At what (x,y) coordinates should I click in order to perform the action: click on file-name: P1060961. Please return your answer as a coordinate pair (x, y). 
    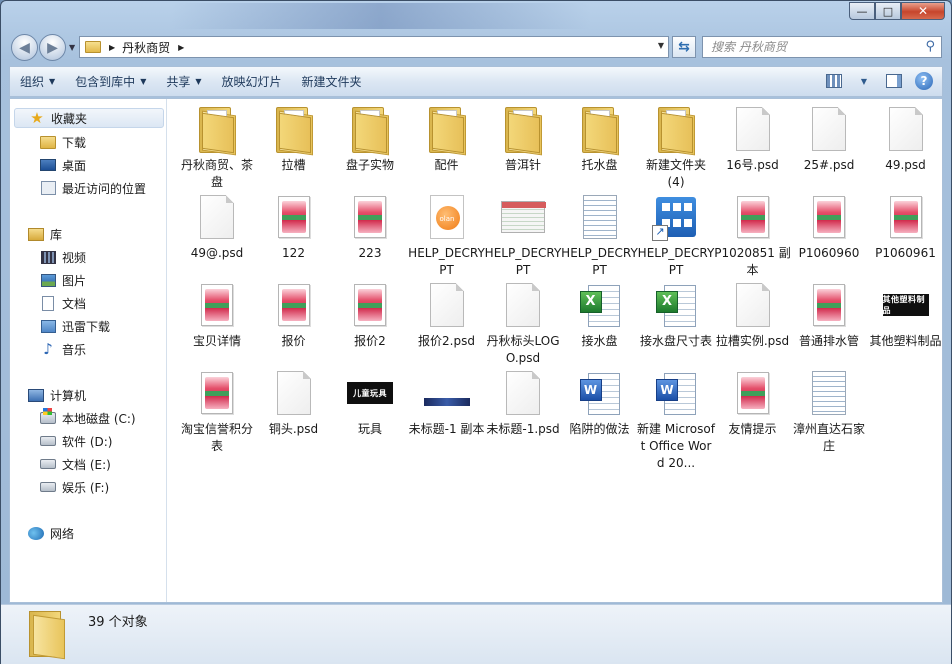
    Looking at the image, I should click on (905, 253).